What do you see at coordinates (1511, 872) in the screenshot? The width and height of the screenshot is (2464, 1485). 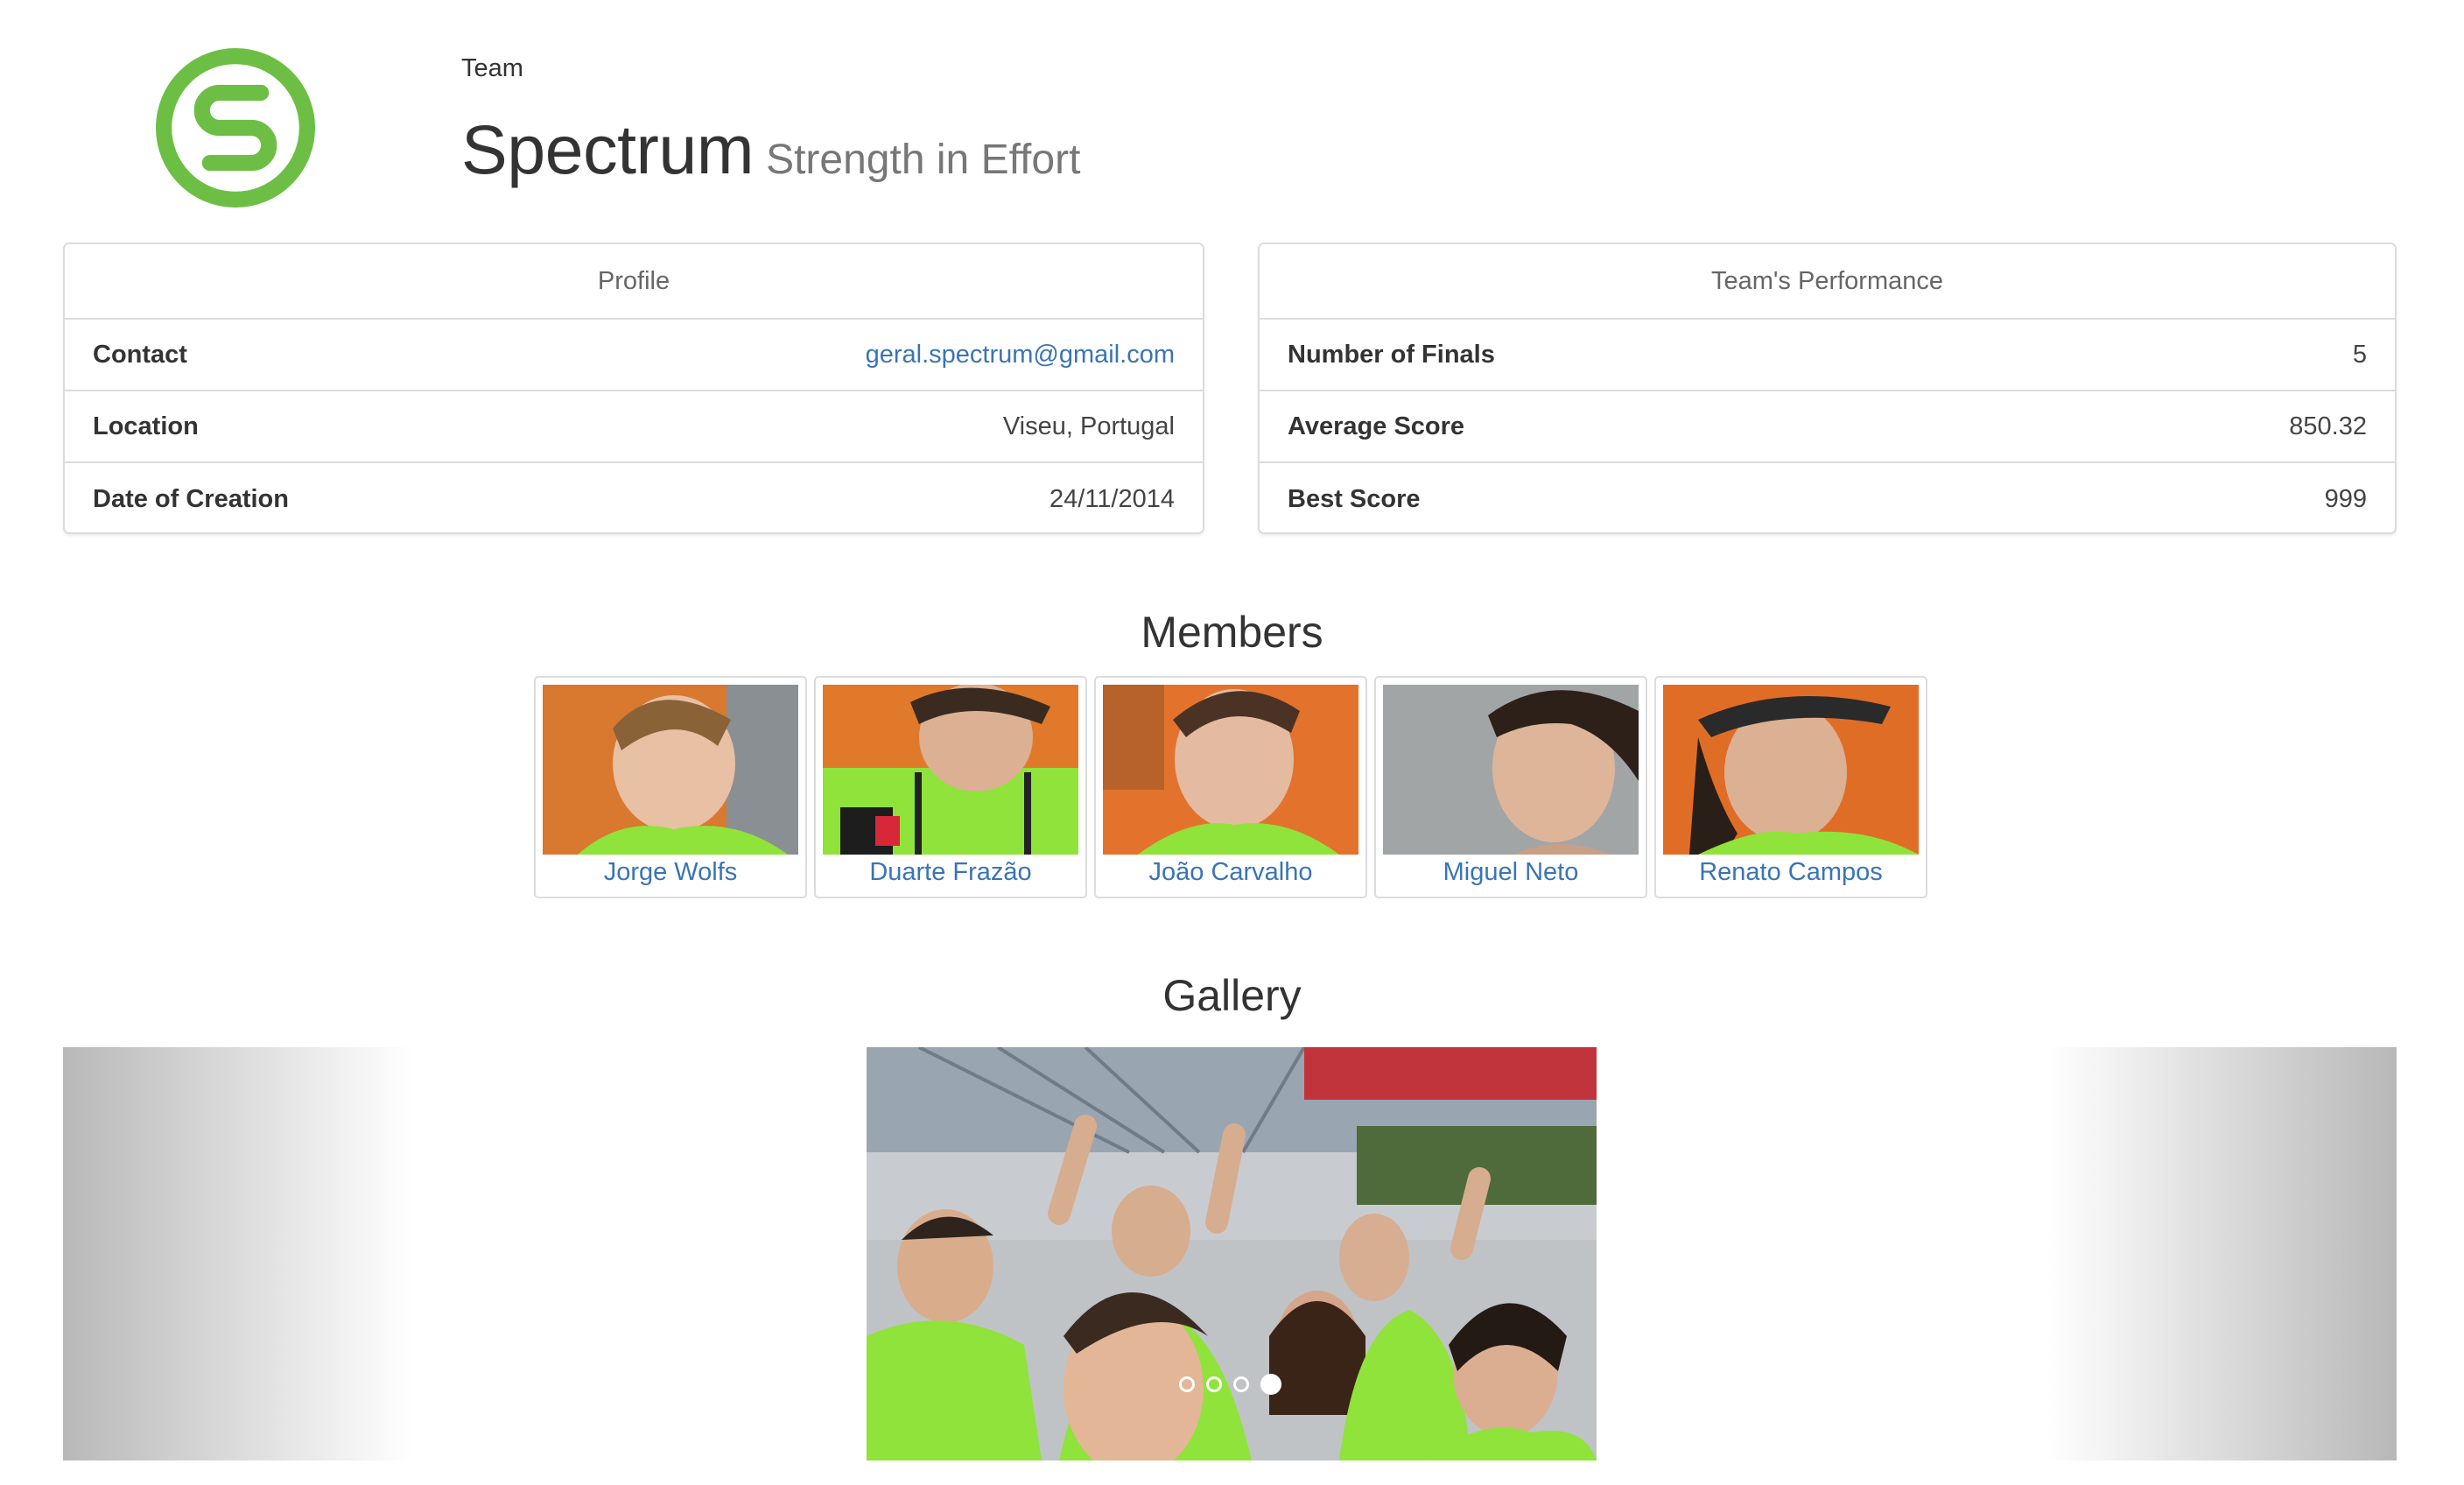 I see `member-name-link: Miguel Neto` at bounding box center [1511, 872].